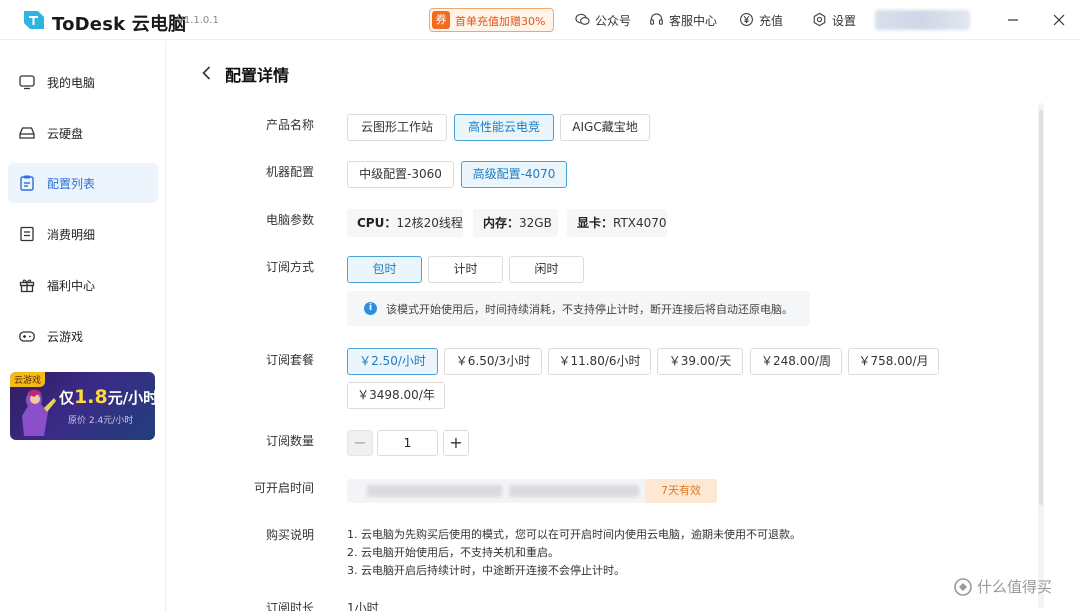 The width and height of the screenshot is (1080, 611). I want to click on official-account-label: 公众号, so click(613, 21).